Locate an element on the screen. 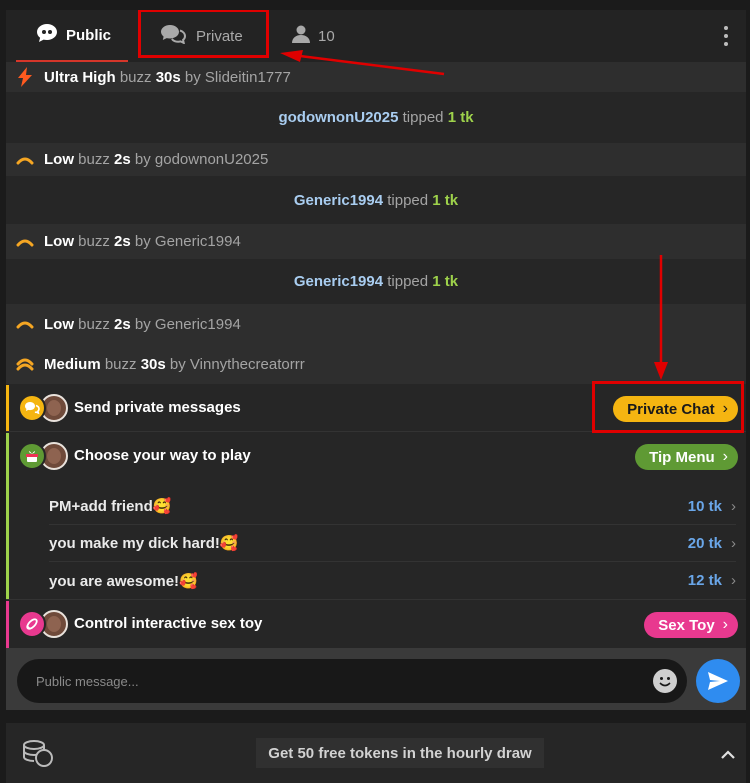  private-chat-icon is located at coordinates (173, 36).